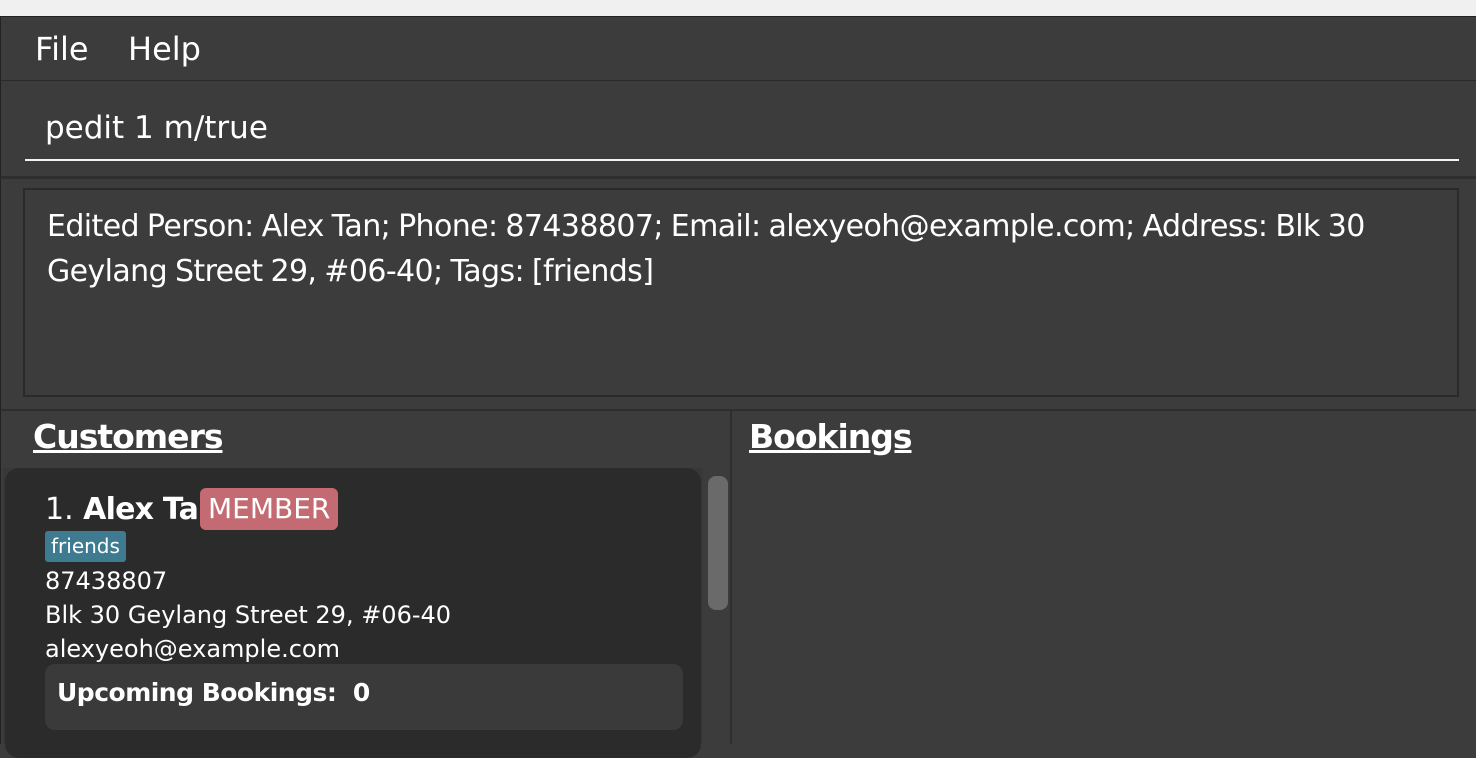 This screenshot has height=758, width=1476. Describe the element at coordinates (738, 8) in the screenshot. I see `window-titlebar` at that location.